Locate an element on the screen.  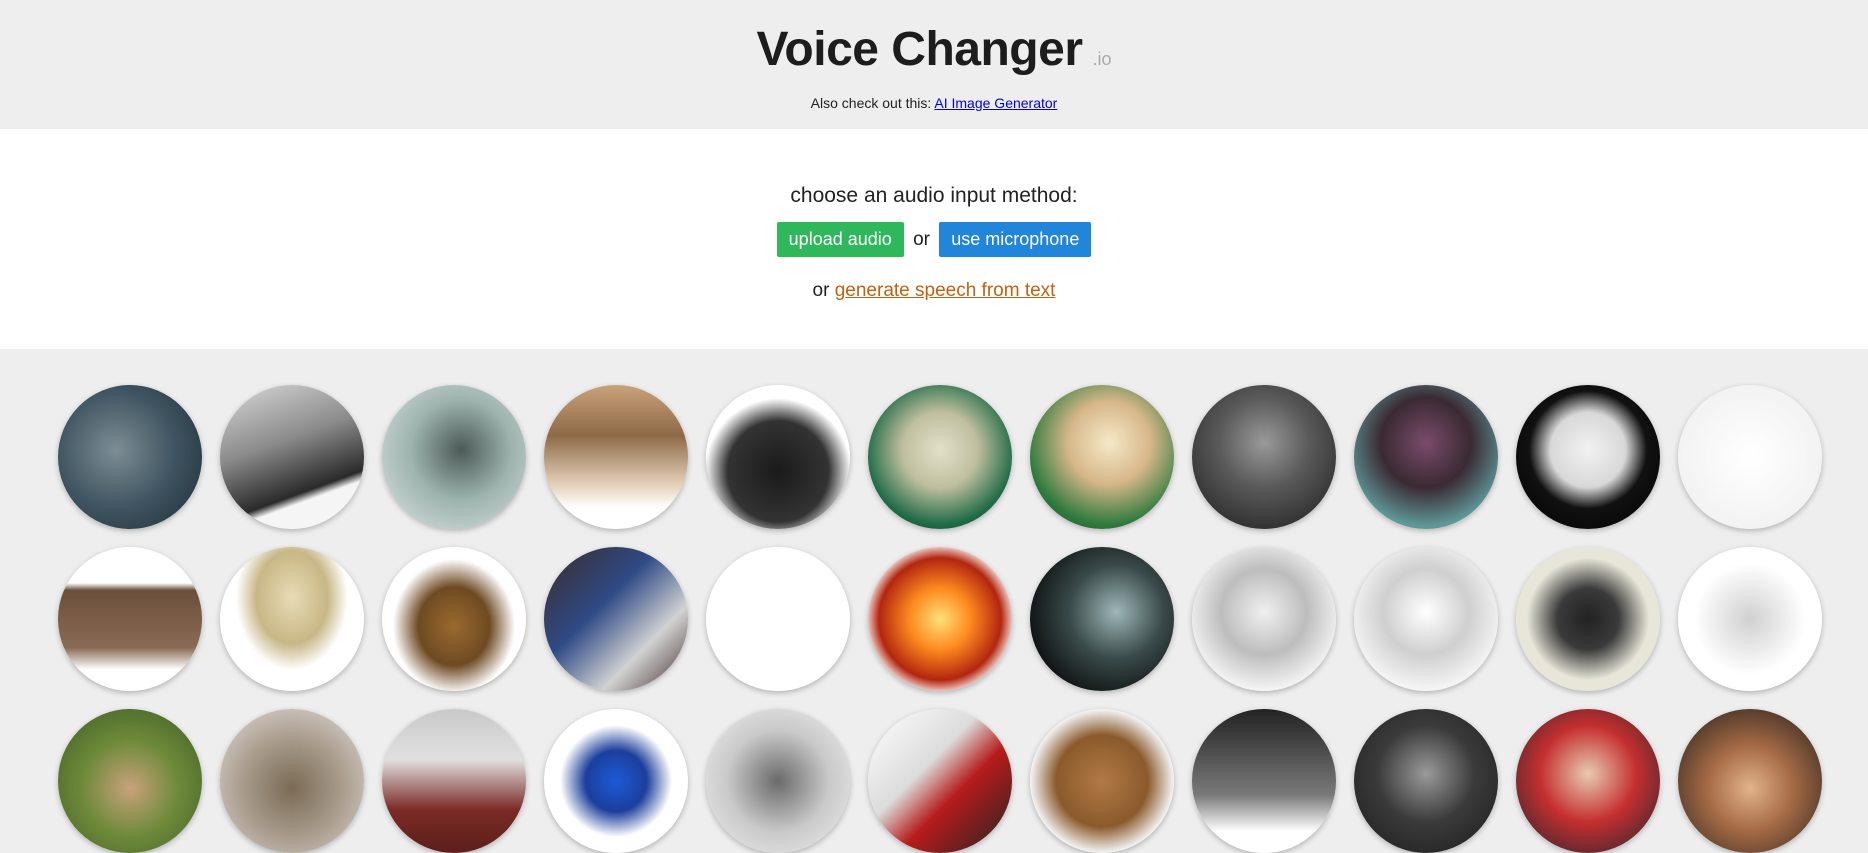
or-separator: or is located at coordinates (921, 239).